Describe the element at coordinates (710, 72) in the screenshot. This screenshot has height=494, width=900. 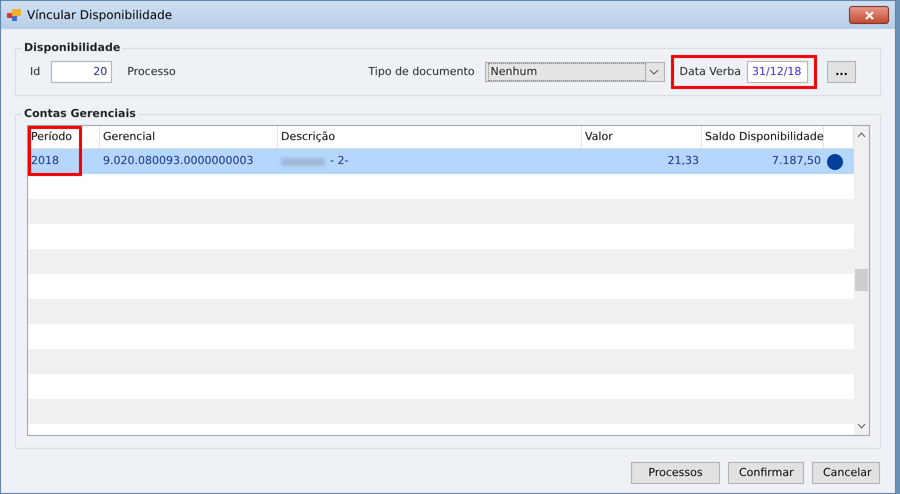
I see `data-verba-label: Data Verba` at that location.